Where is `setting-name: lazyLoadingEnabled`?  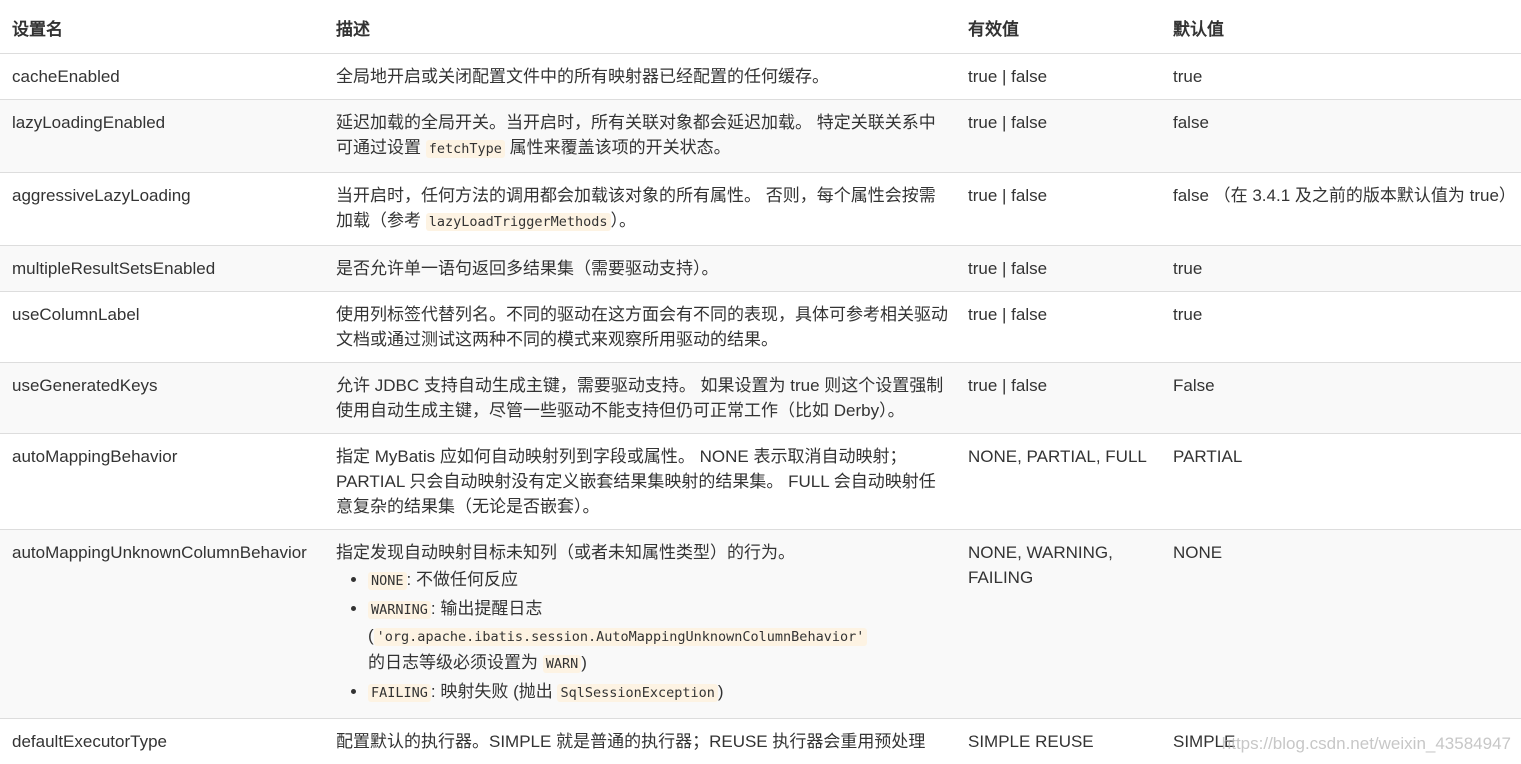 setting-name: lazyLoadingEnabled is located at coordinates (162, 136).